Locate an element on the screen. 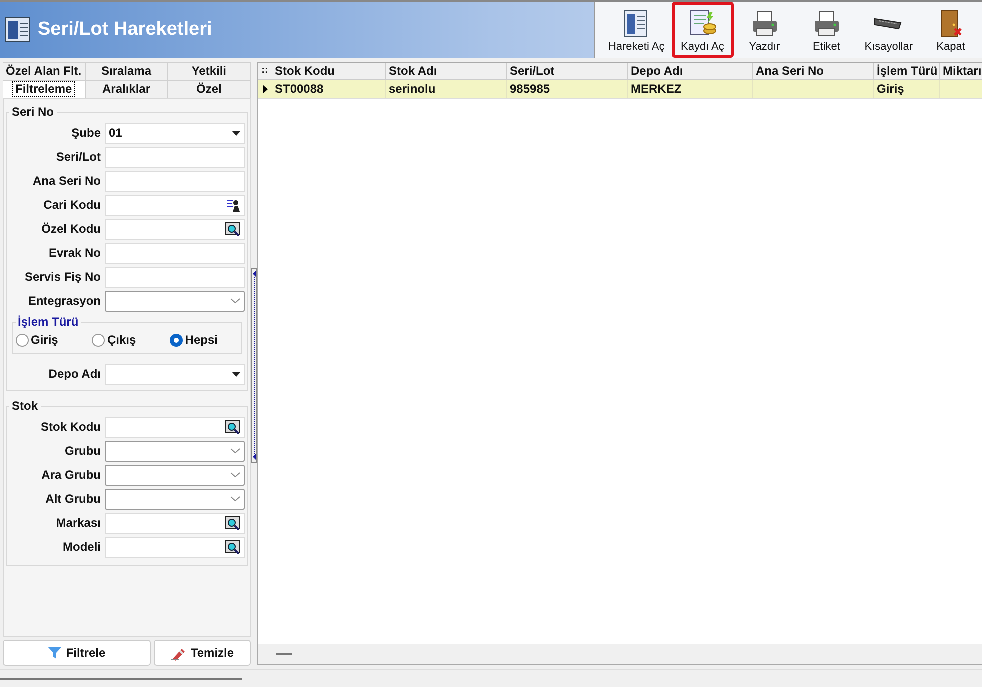 Image resolution: width=982 pixels, height=687 pixels. field-label: Cari Kodu is located at coordinates (72, 205).